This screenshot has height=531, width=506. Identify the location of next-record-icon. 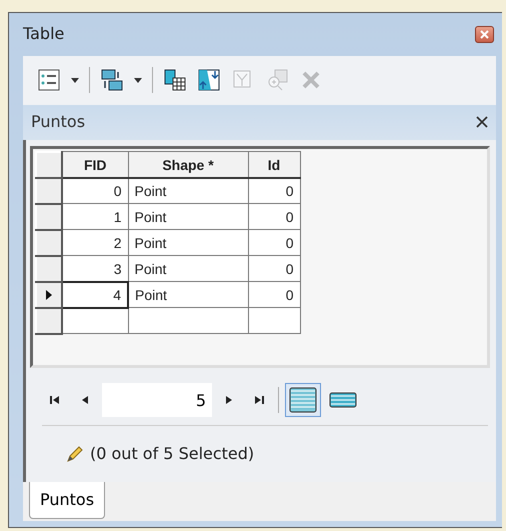
(229, 400).